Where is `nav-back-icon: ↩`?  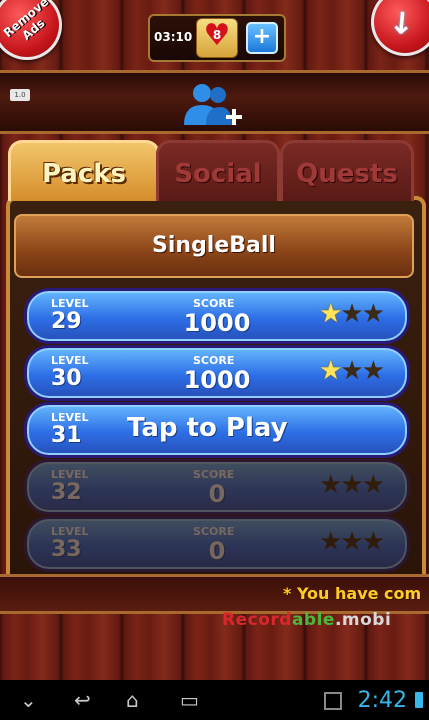
nav-back-icon: ↩ is located at coordinates (82, 700).